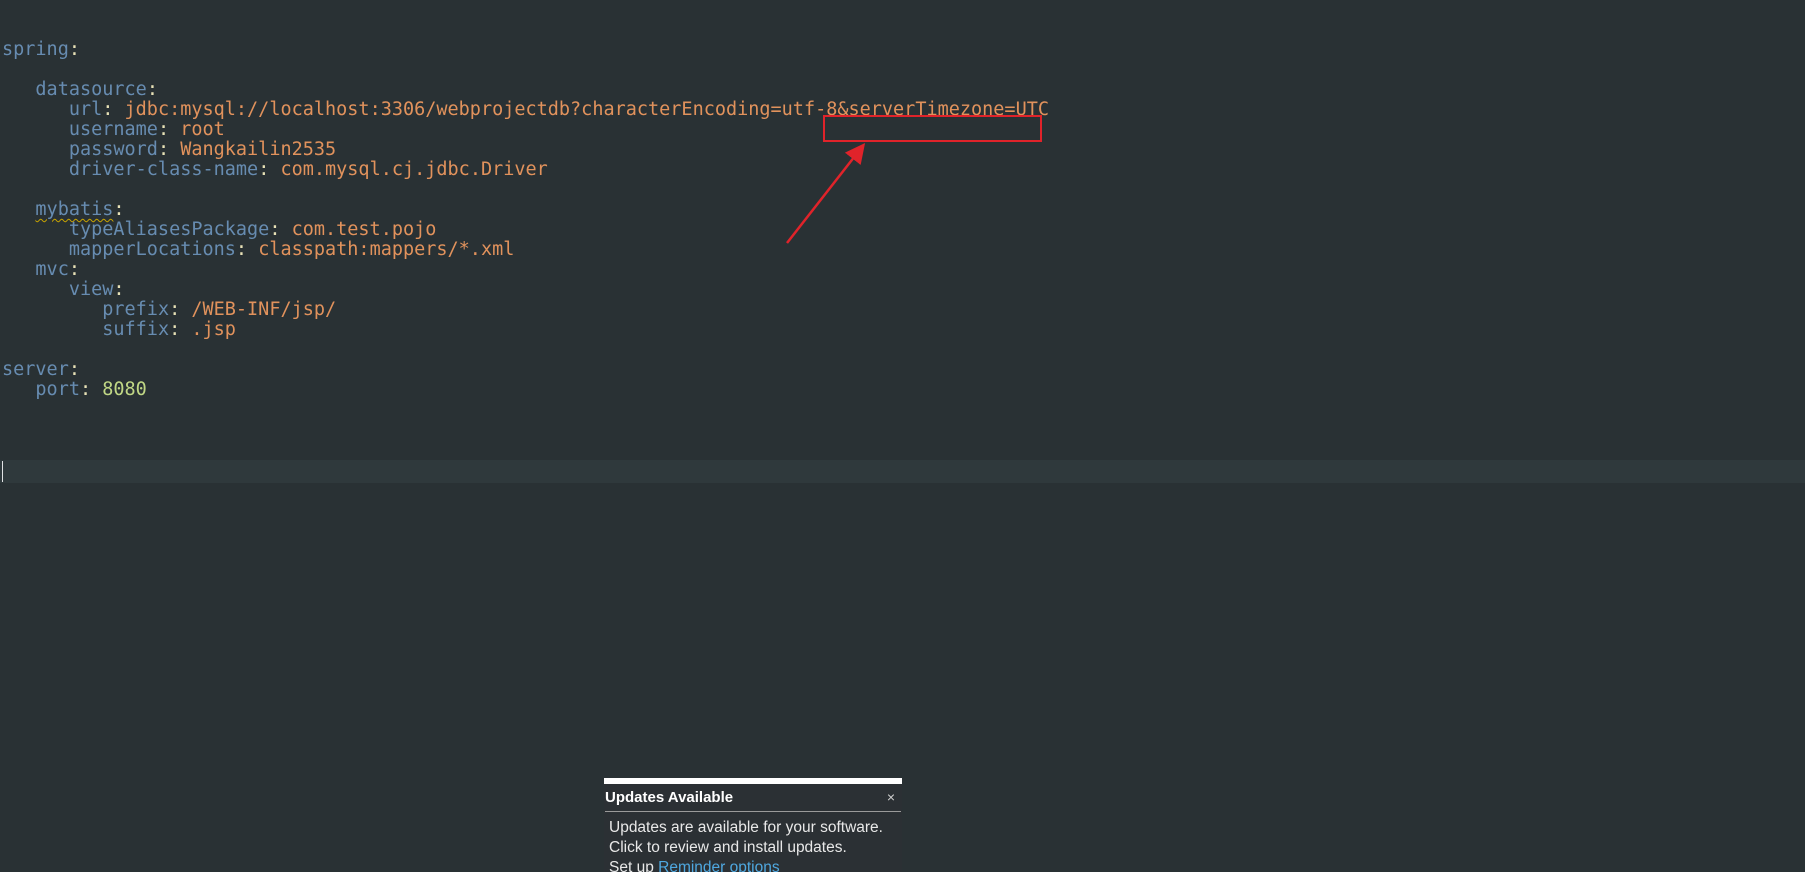  I want to click on notification-message-line: Click to review and install updates., so click(728, 847).